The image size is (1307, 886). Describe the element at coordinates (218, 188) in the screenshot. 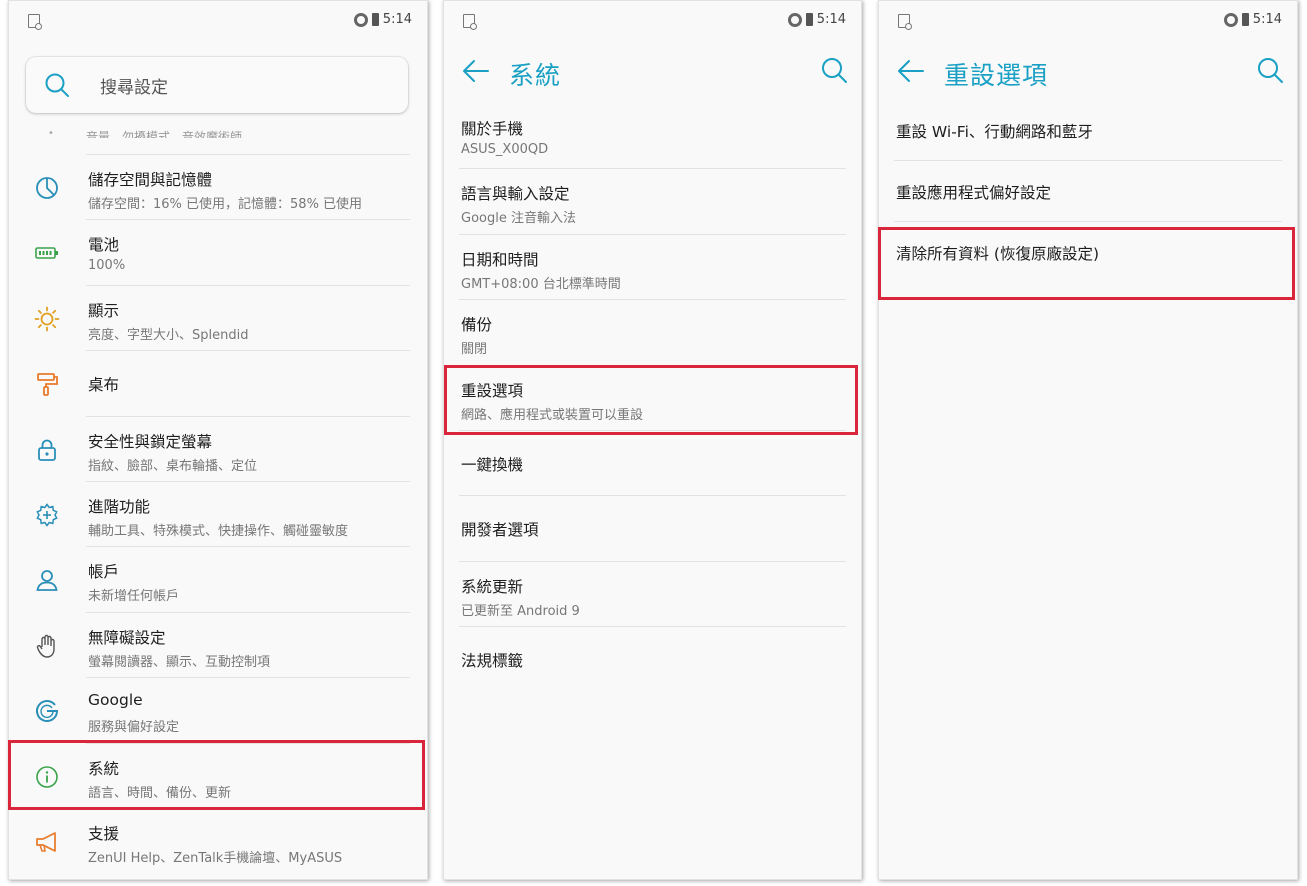

I see `settings-item-storage: 儲存空間與記憶體 儲存空間：16% 已使用，記憶體：58% 已使用` at that location.